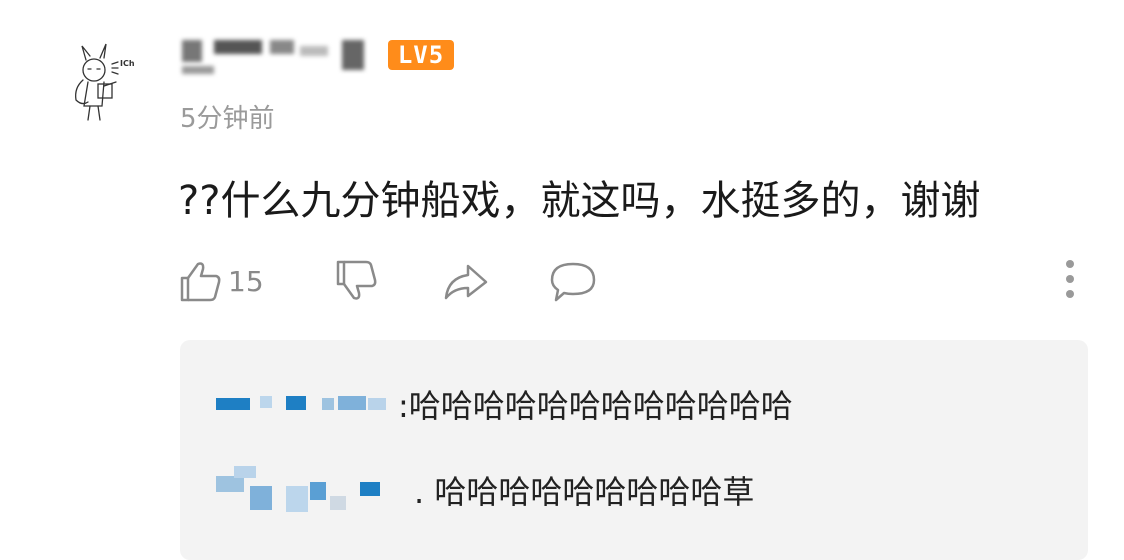 This screenshot has height=560, width=1124. Describe the element at coordinates (246, 281) in the screenshot. I see `like-count: 15` at that location.